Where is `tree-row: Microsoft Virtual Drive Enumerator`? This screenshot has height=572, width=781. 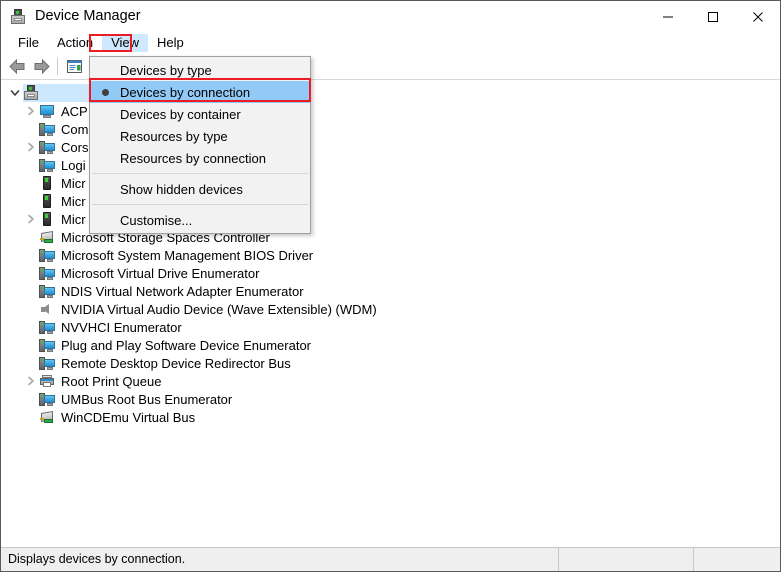 tree-row: Microsoft Virtual Drive Enumerator is located at coordinates (390, 273).